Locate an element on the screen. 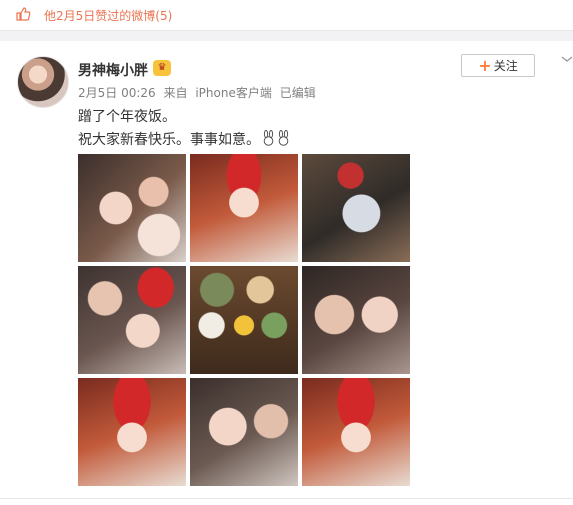 This screenshot has height=505, width=573. divider is located at coordinates (286, 498).